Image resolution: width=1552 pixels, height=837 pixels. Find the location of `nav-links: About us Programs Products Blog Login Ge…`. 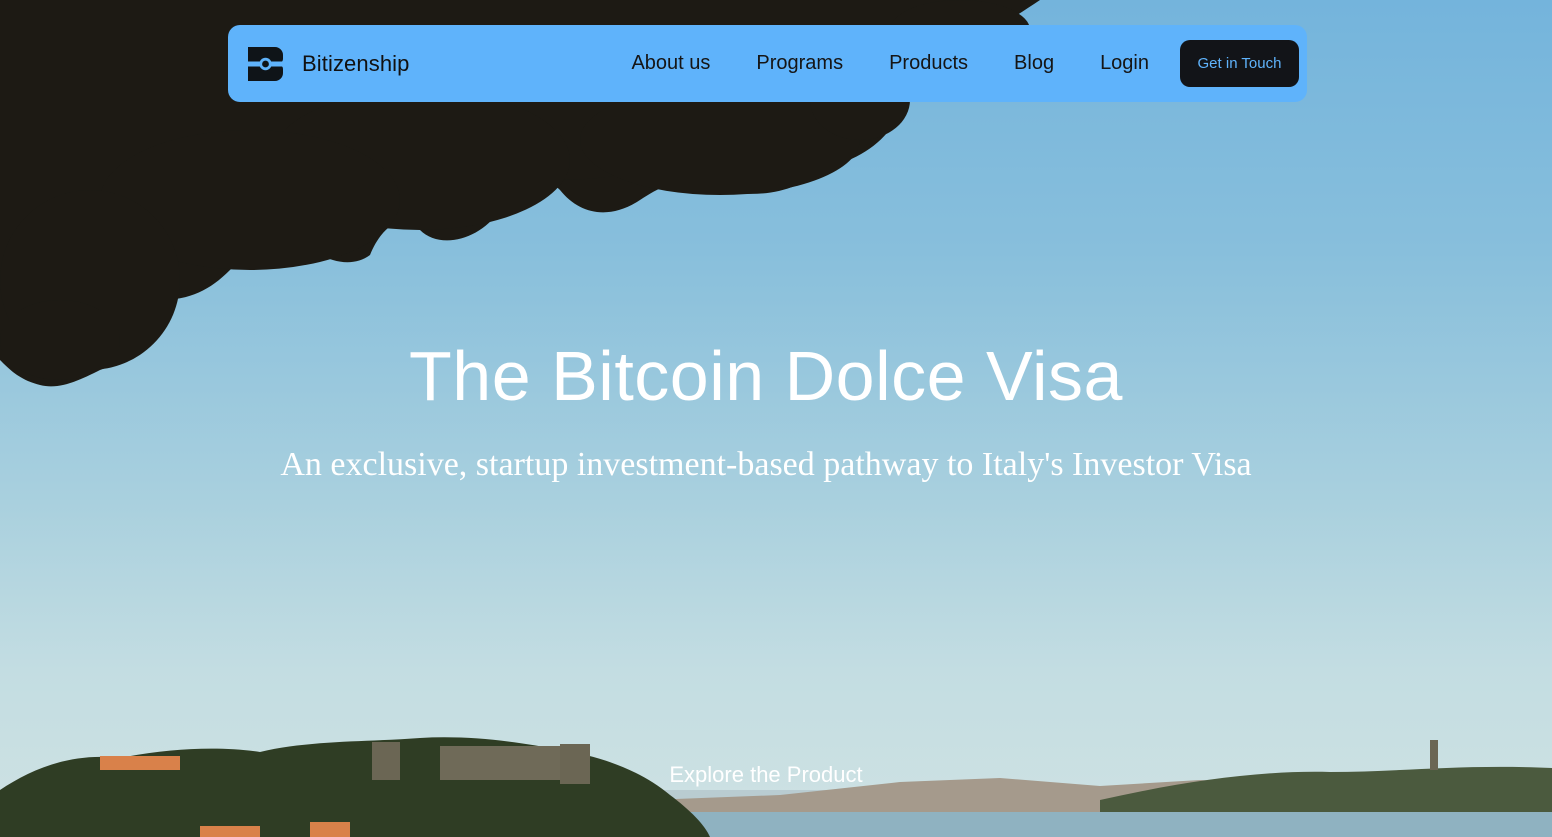

nav-links: About us Programs Products Blog Login Ge… is located at coordinates (965, 63).